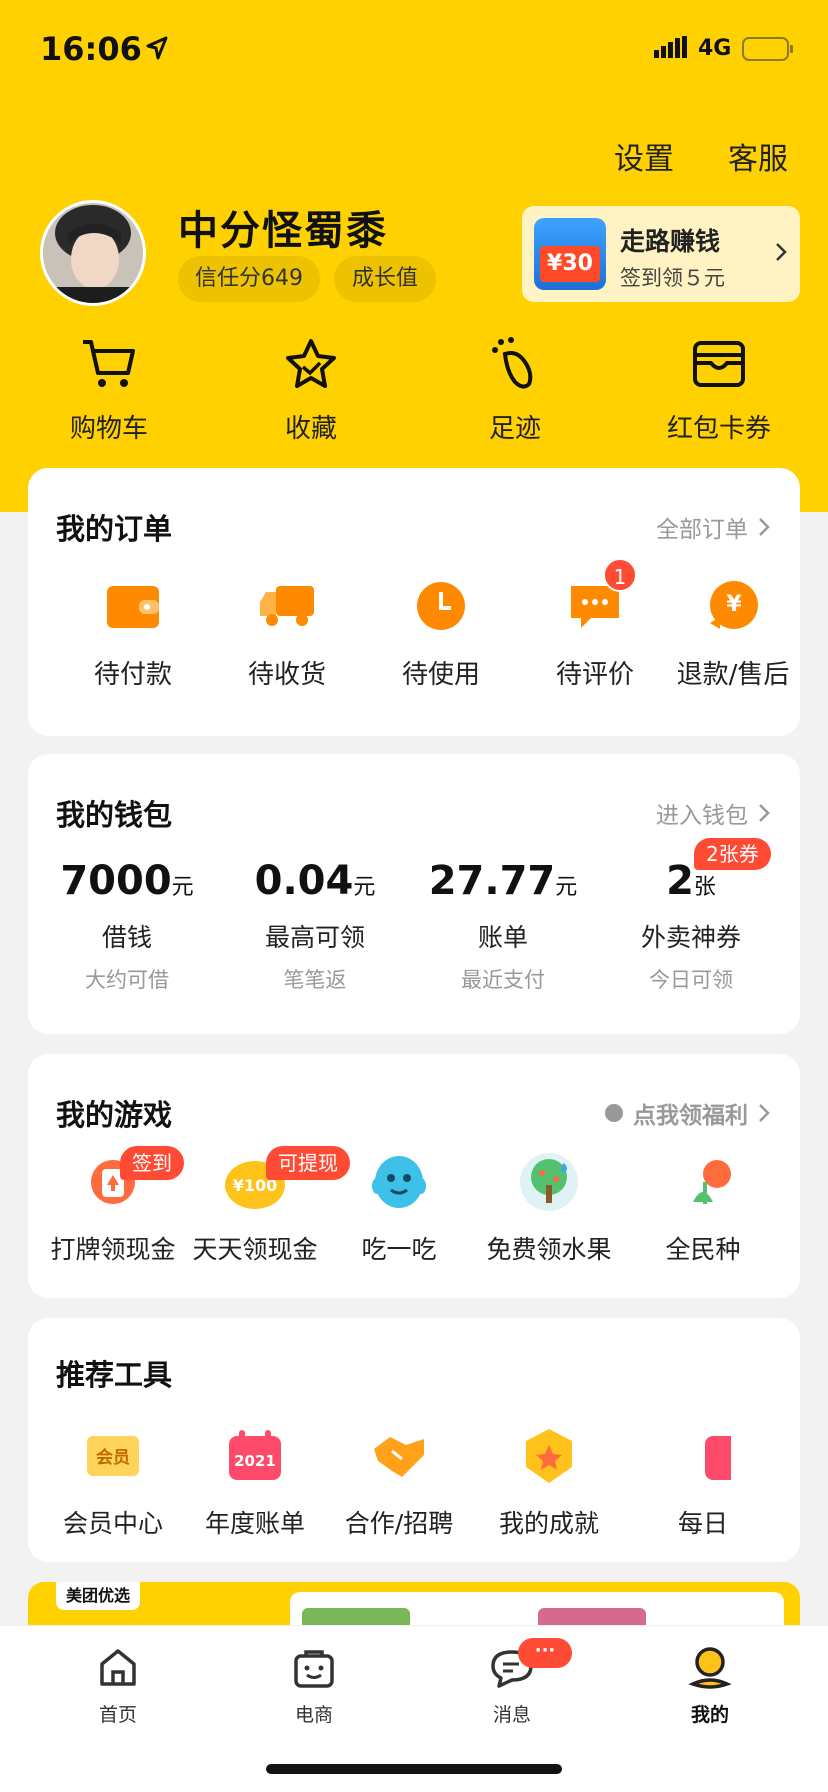  What do you see at coordinates (703, 1208) in the screenshot?
I see `game-plant: 全民种` at bounding box center [703, 1208].